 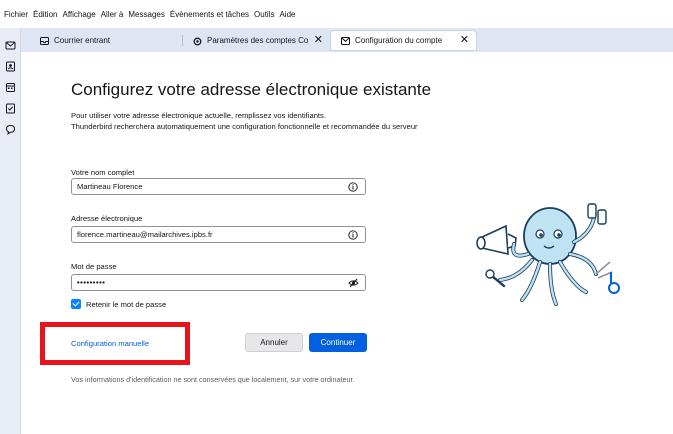 I want to click on email-field: florence.martineau@mailarchives.ipbs.fr, so click(x=218, y=234).